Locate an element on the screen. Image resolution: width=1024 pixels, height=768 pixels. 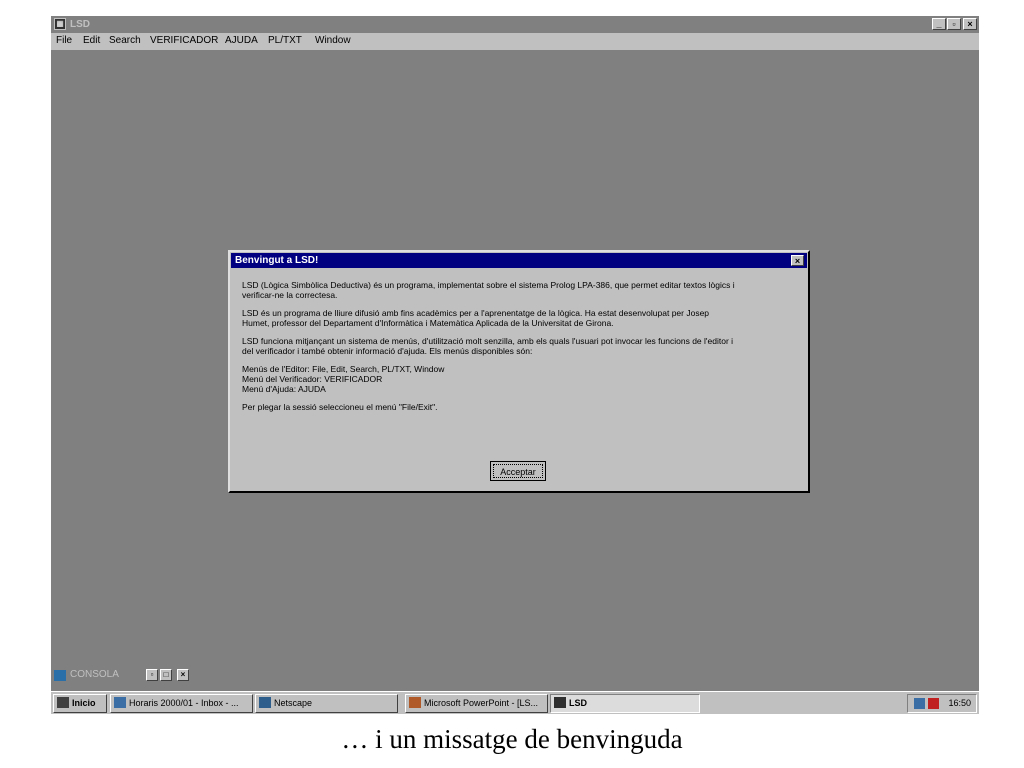
console-icon is located at coordinates (60, 675).